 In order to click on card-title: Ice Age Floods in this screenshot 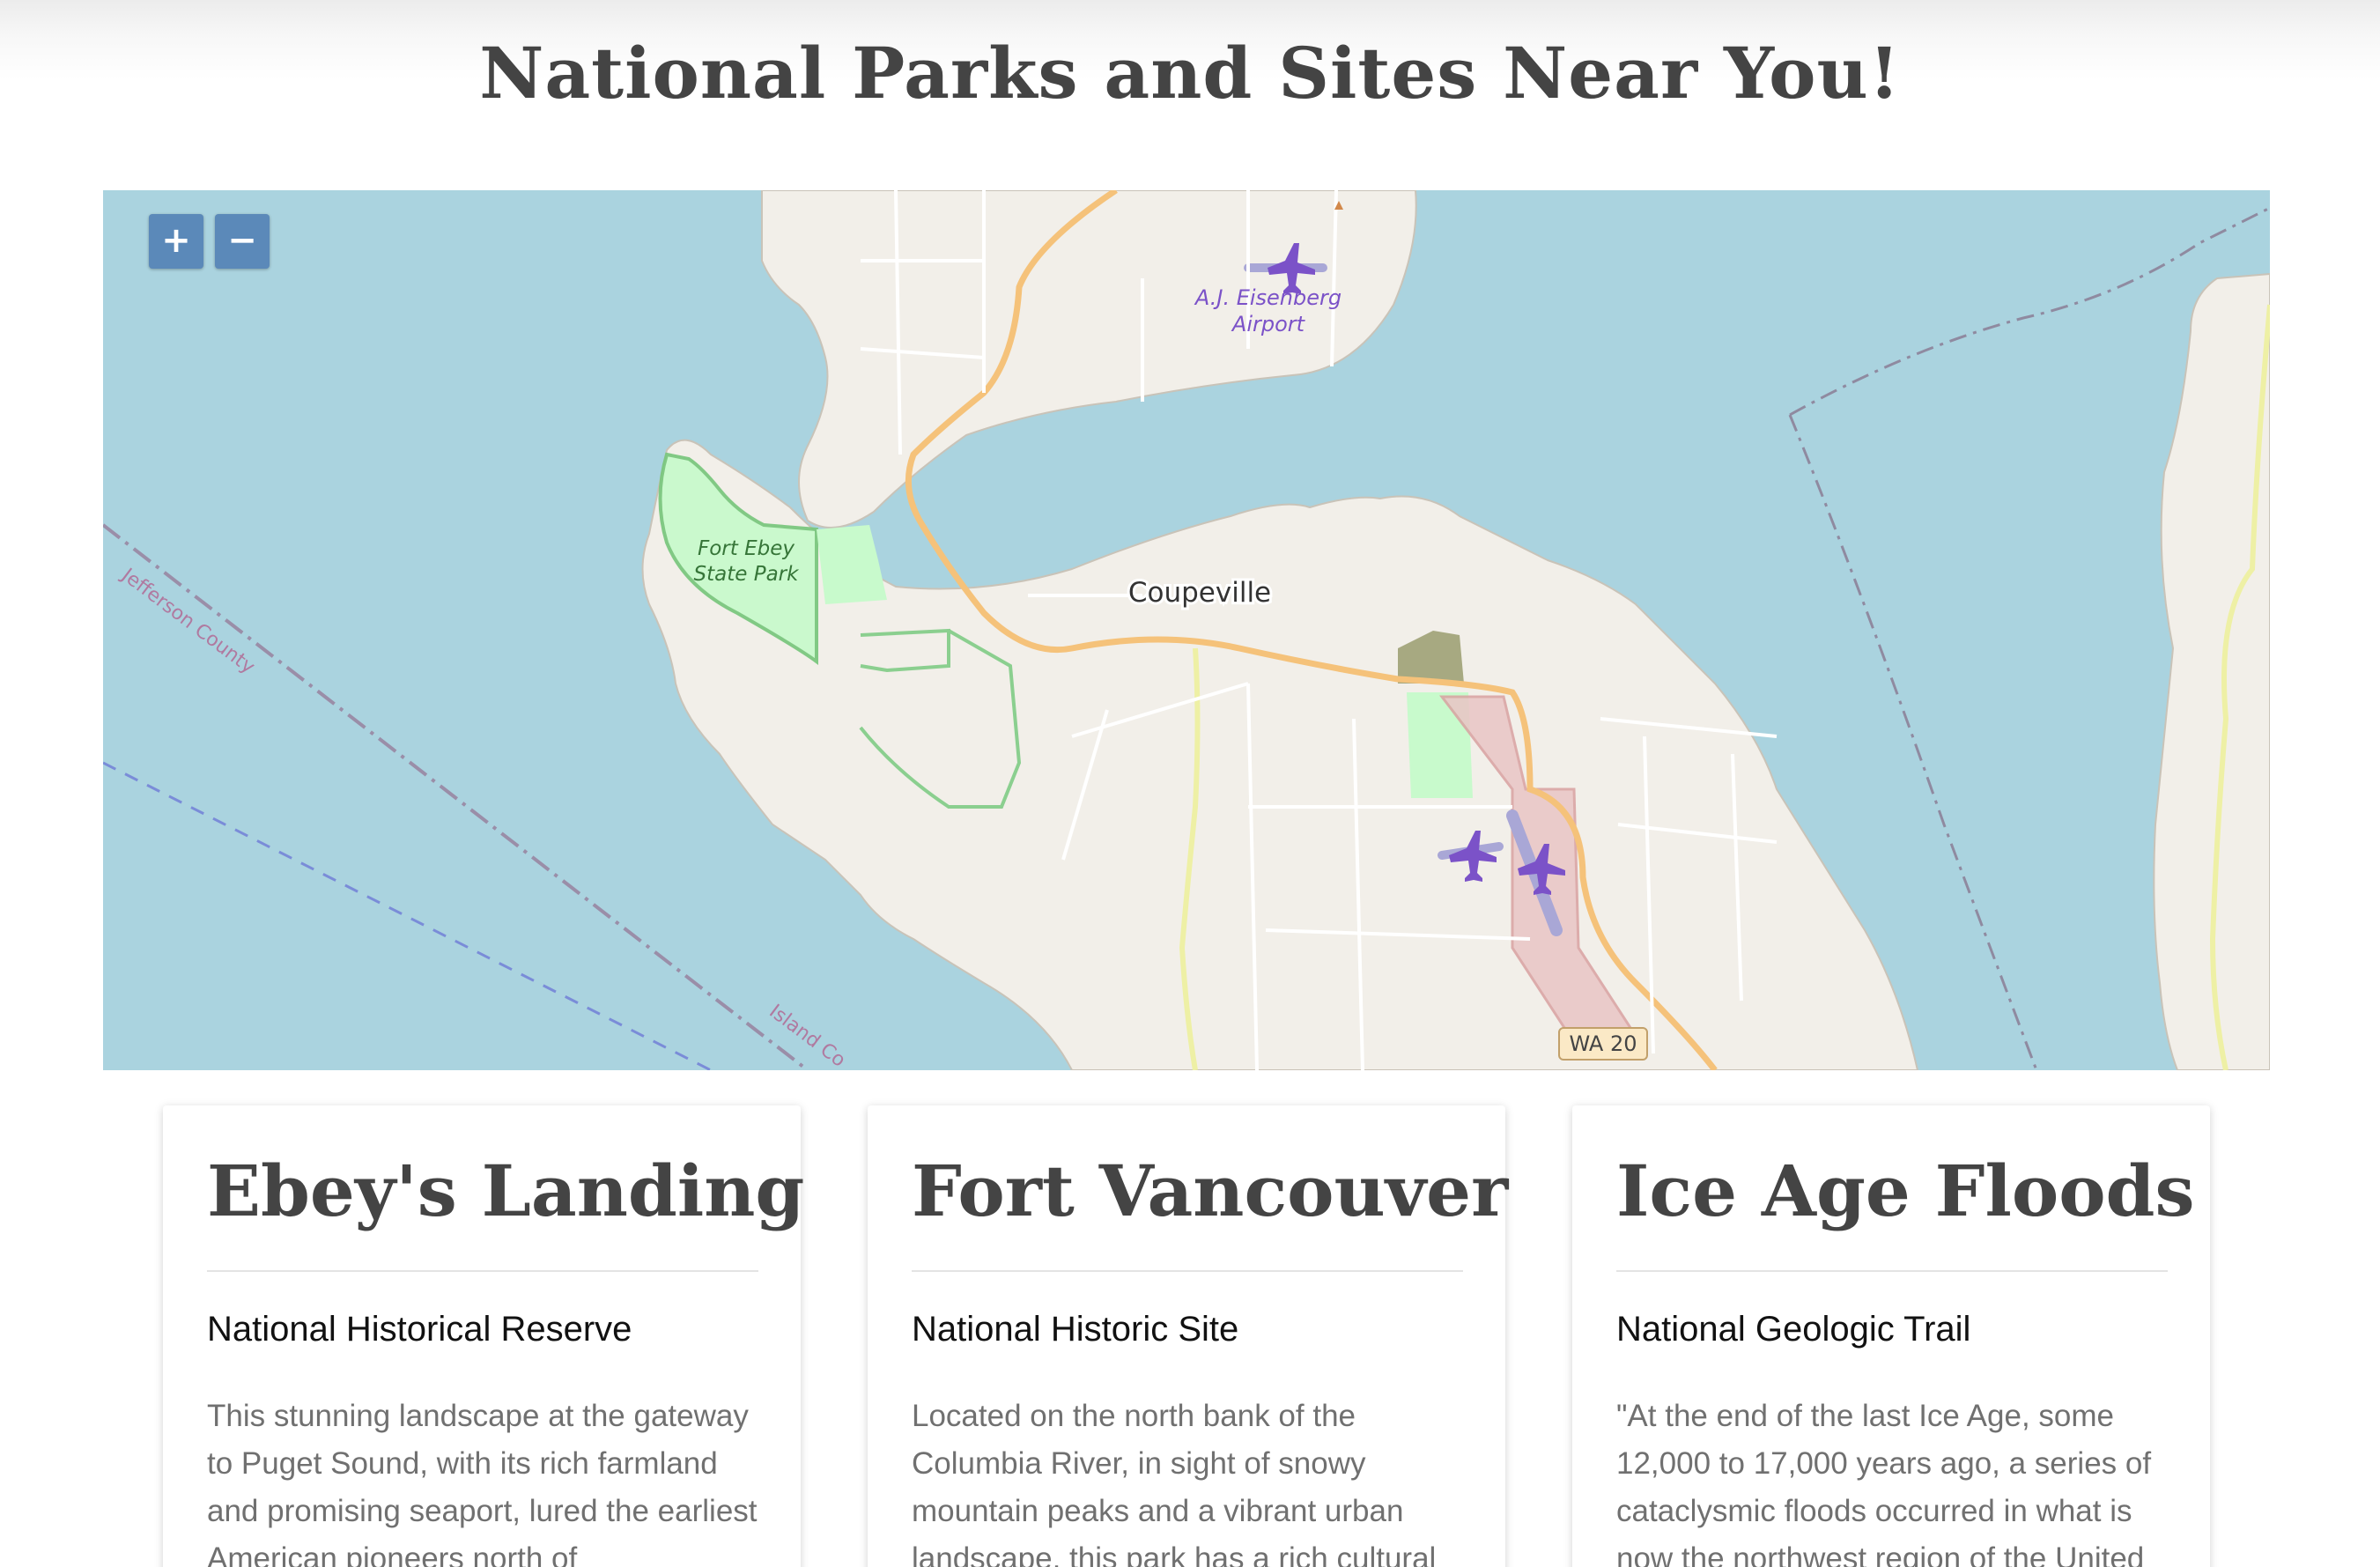, I will do `click(1905, 1190)`.